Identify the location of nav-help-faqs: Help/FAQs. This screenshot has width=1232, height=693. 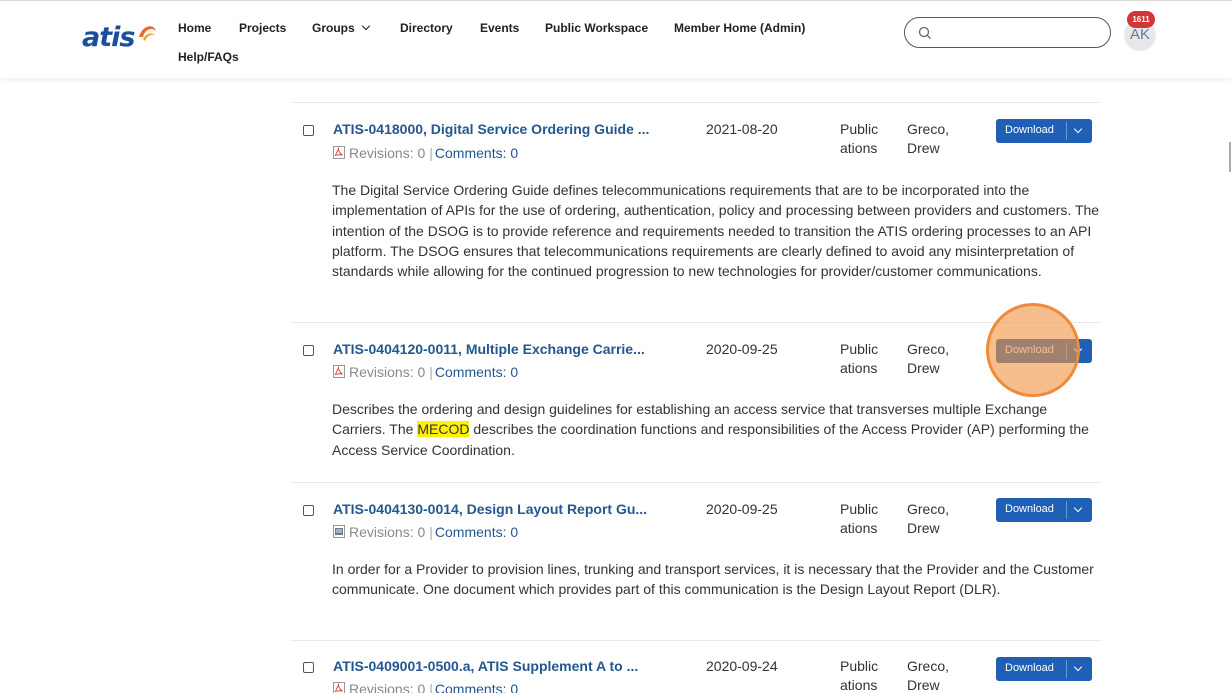
(208, 57).